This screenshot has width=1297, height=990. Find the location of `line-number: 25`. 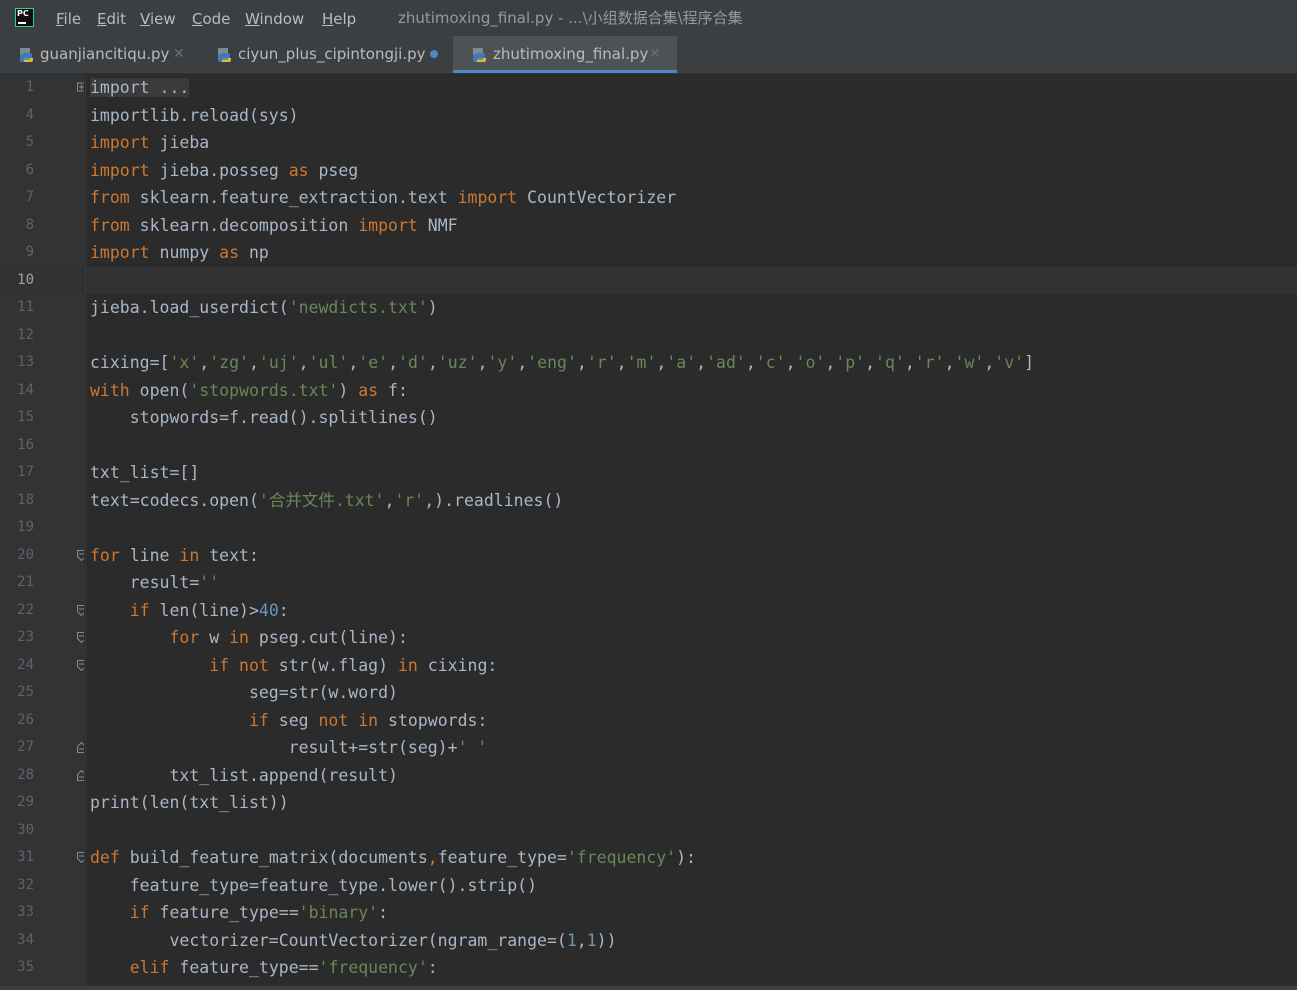

line-number: 25 is located at coordinates (25, 692).